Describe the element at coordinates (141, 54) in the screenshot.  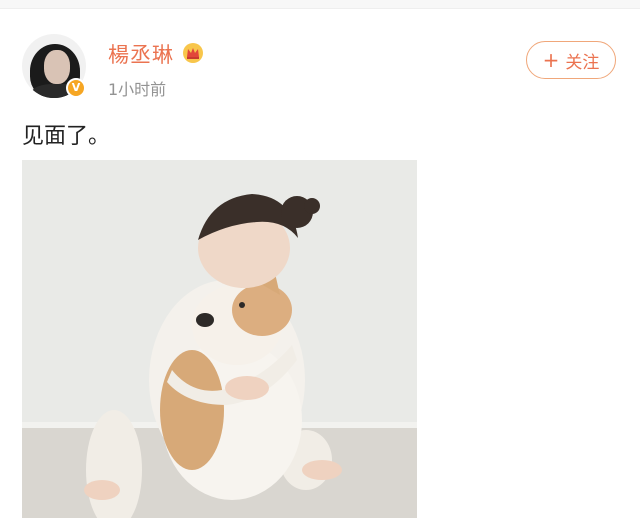
I see `username: 楊丞琳` at that location.